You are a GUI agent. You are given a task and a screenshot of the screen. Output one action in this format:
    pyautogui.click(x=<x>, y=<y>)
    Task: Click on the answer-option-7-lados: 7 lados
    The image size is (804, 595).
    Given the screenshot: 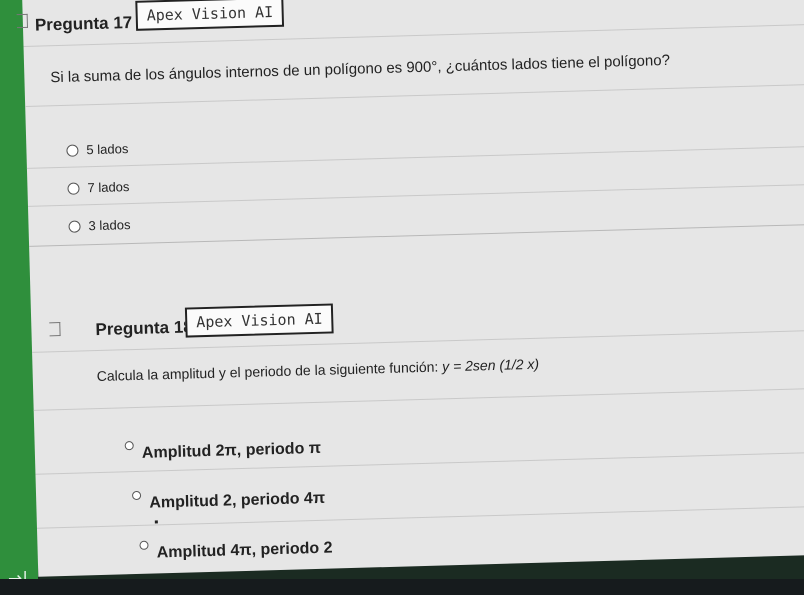 What is the action you would take?
    pyautogui.click(x=98, y=187)
    